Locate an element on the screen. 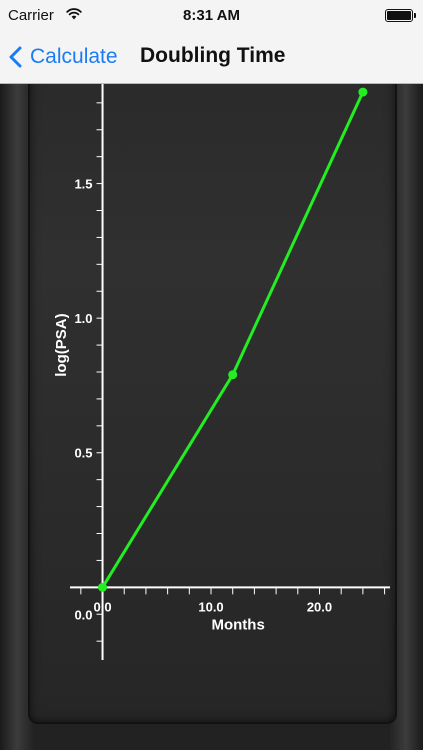 The width and height of the screenshot is (423, 750). back-label: Calculate is located at coordinates (74, 56).